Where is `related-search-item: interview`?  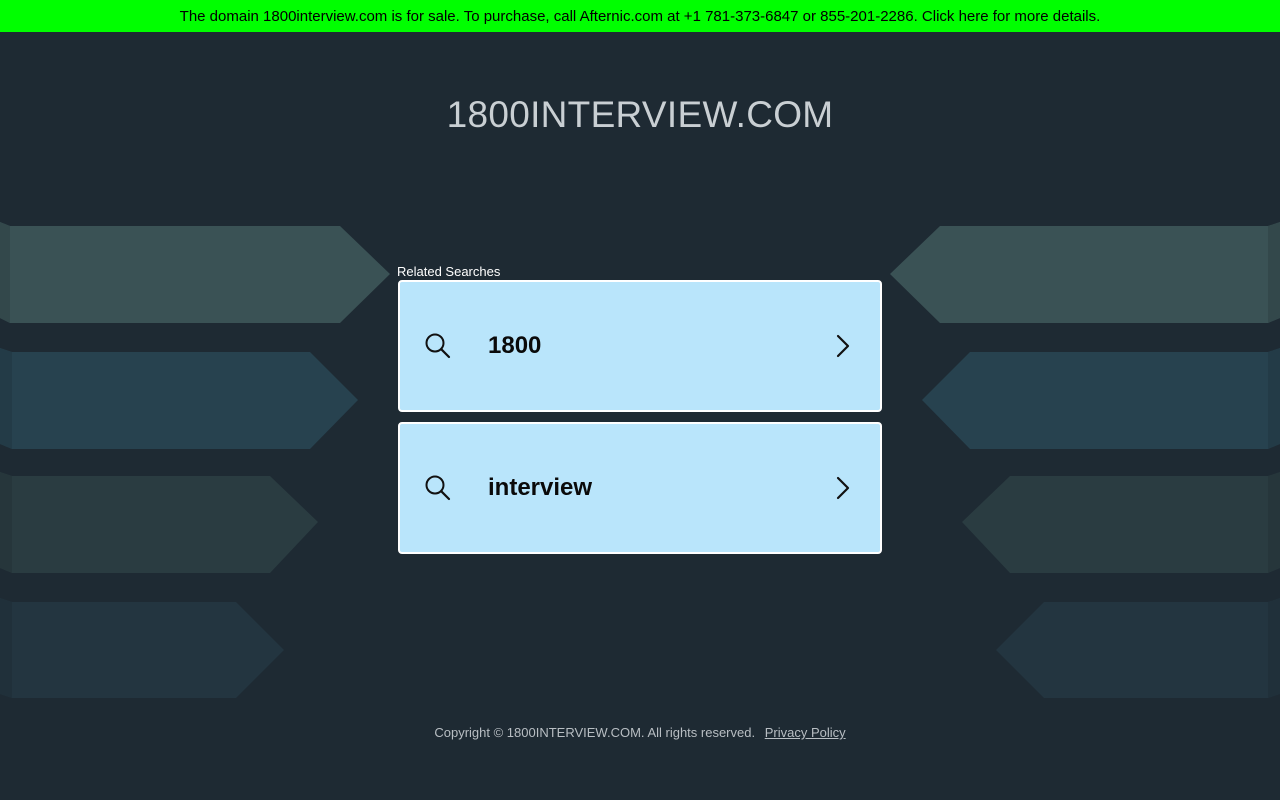
related-search-item: interview is located at coordinates (640, 488).